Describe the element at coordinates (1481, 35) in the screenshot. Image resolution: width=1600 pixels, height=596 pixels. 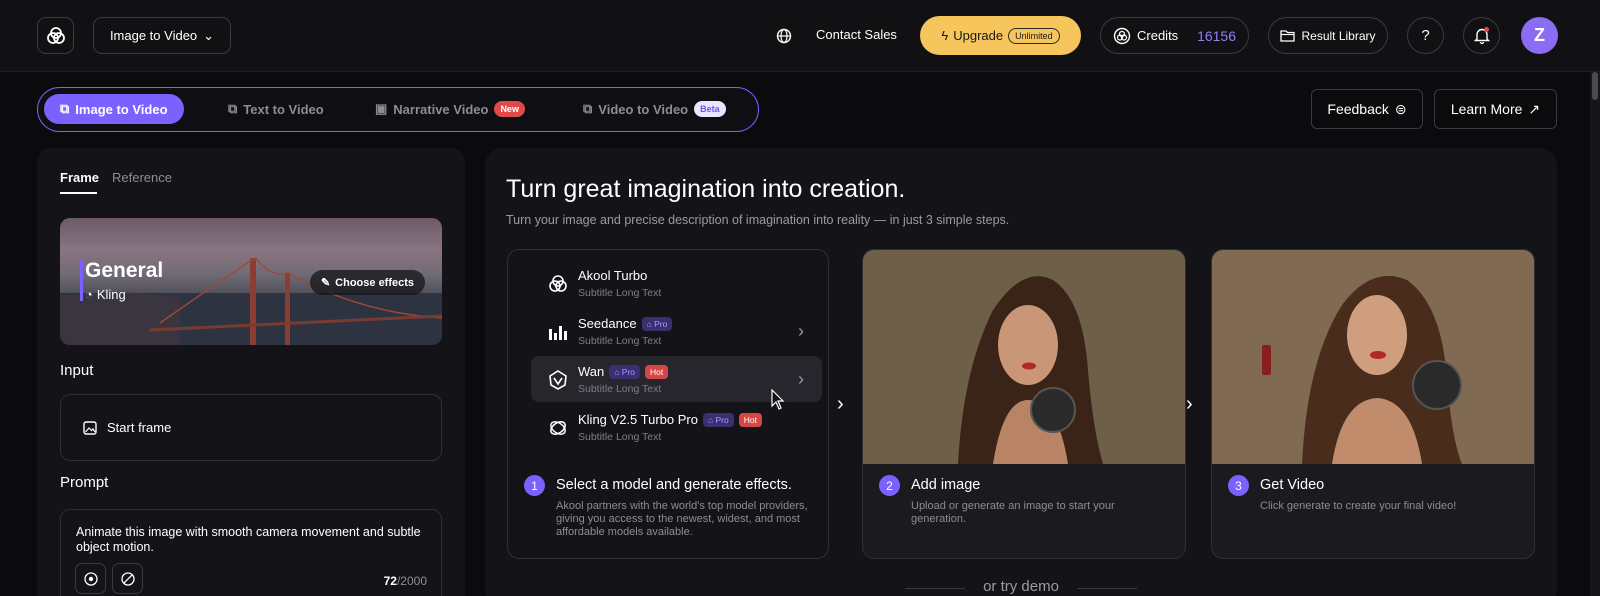
I see `notifications-button` at that location.